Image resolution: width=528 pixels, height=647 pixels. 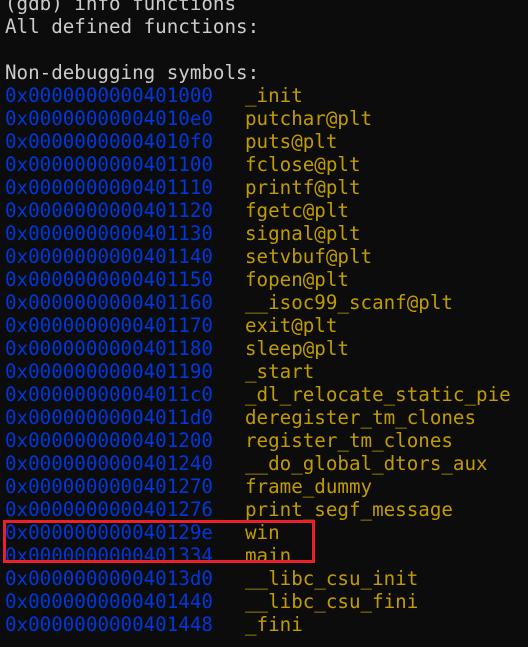 What do you see at coordinates (109, 532) in the screenshot?
I see `symbol-address: 0x000000000040129e` at bounding box center [109, 532].